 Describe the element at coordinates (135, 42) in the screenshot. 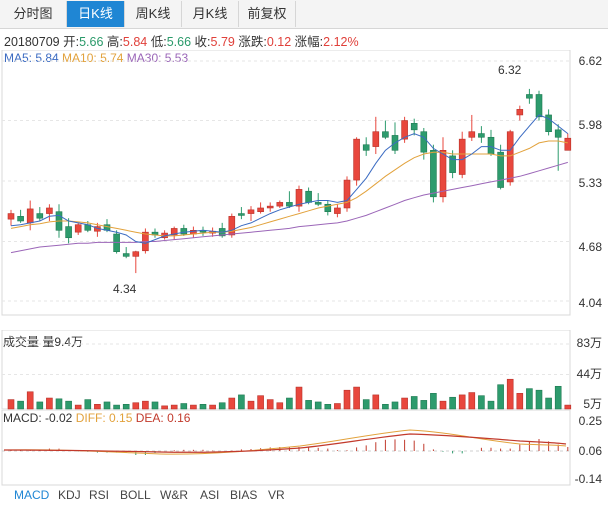

I see `info-high: 5.84` at that location.